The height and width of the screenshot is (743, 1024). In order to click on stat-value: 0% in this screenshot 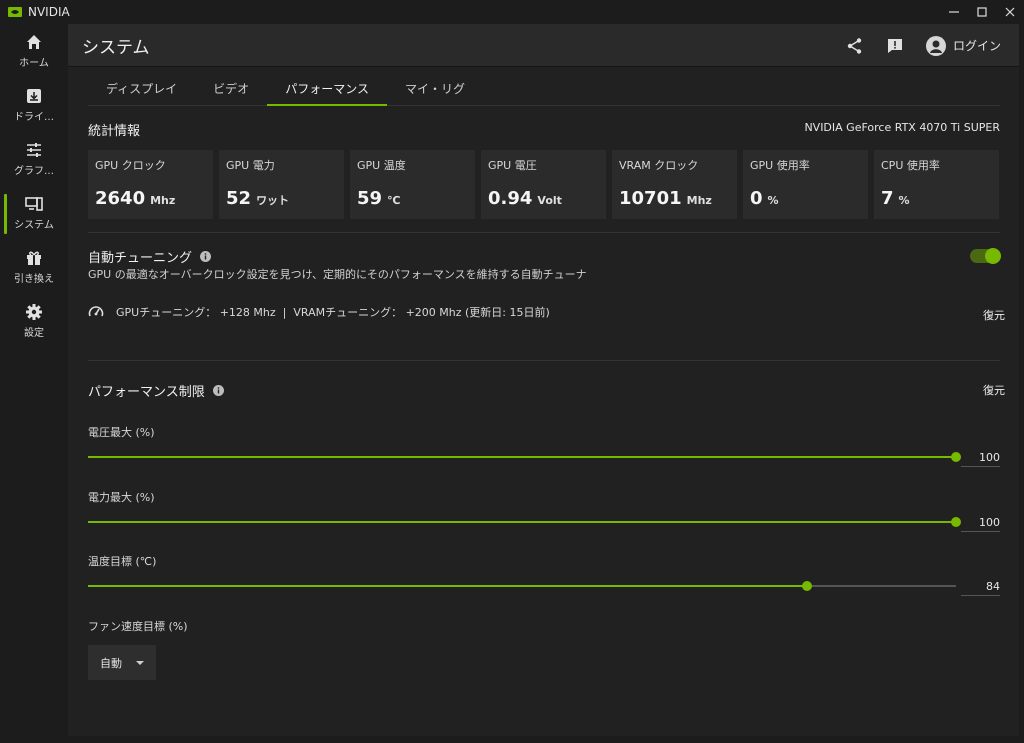, I will do `click(764, 198)`.